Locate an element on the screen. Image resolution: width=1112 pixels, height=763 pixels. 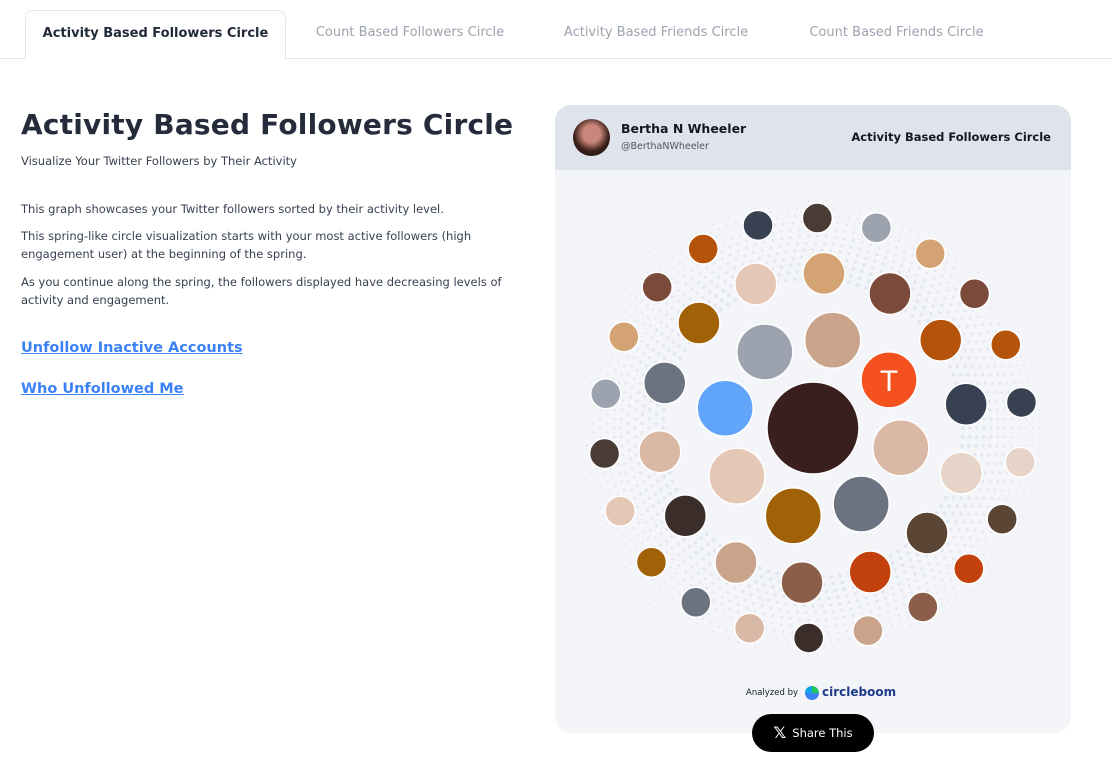
tab-activity-followers: Activity Based Followers Circle is located at coordinates (155, 35).